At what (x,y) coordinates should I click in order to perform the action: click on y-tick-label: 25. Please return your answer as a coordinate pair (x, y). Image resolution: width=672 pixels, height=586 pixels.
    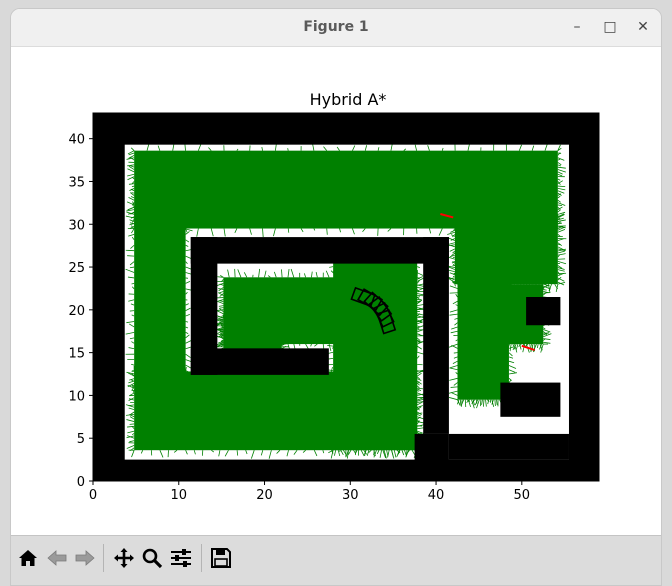
    Looking at the image, I should click on (76, 268).